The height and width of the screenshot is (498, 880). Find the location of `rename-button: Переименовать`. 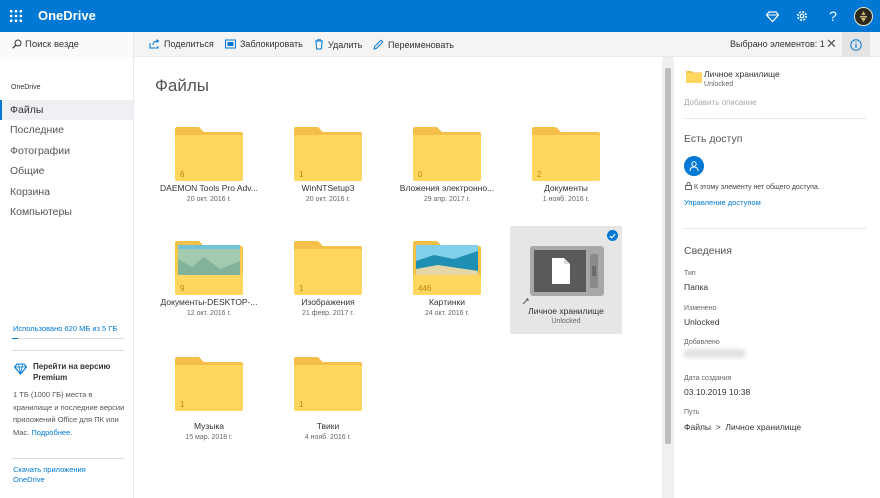

rename-button: Переименовать is located at coordinates (413, 44).